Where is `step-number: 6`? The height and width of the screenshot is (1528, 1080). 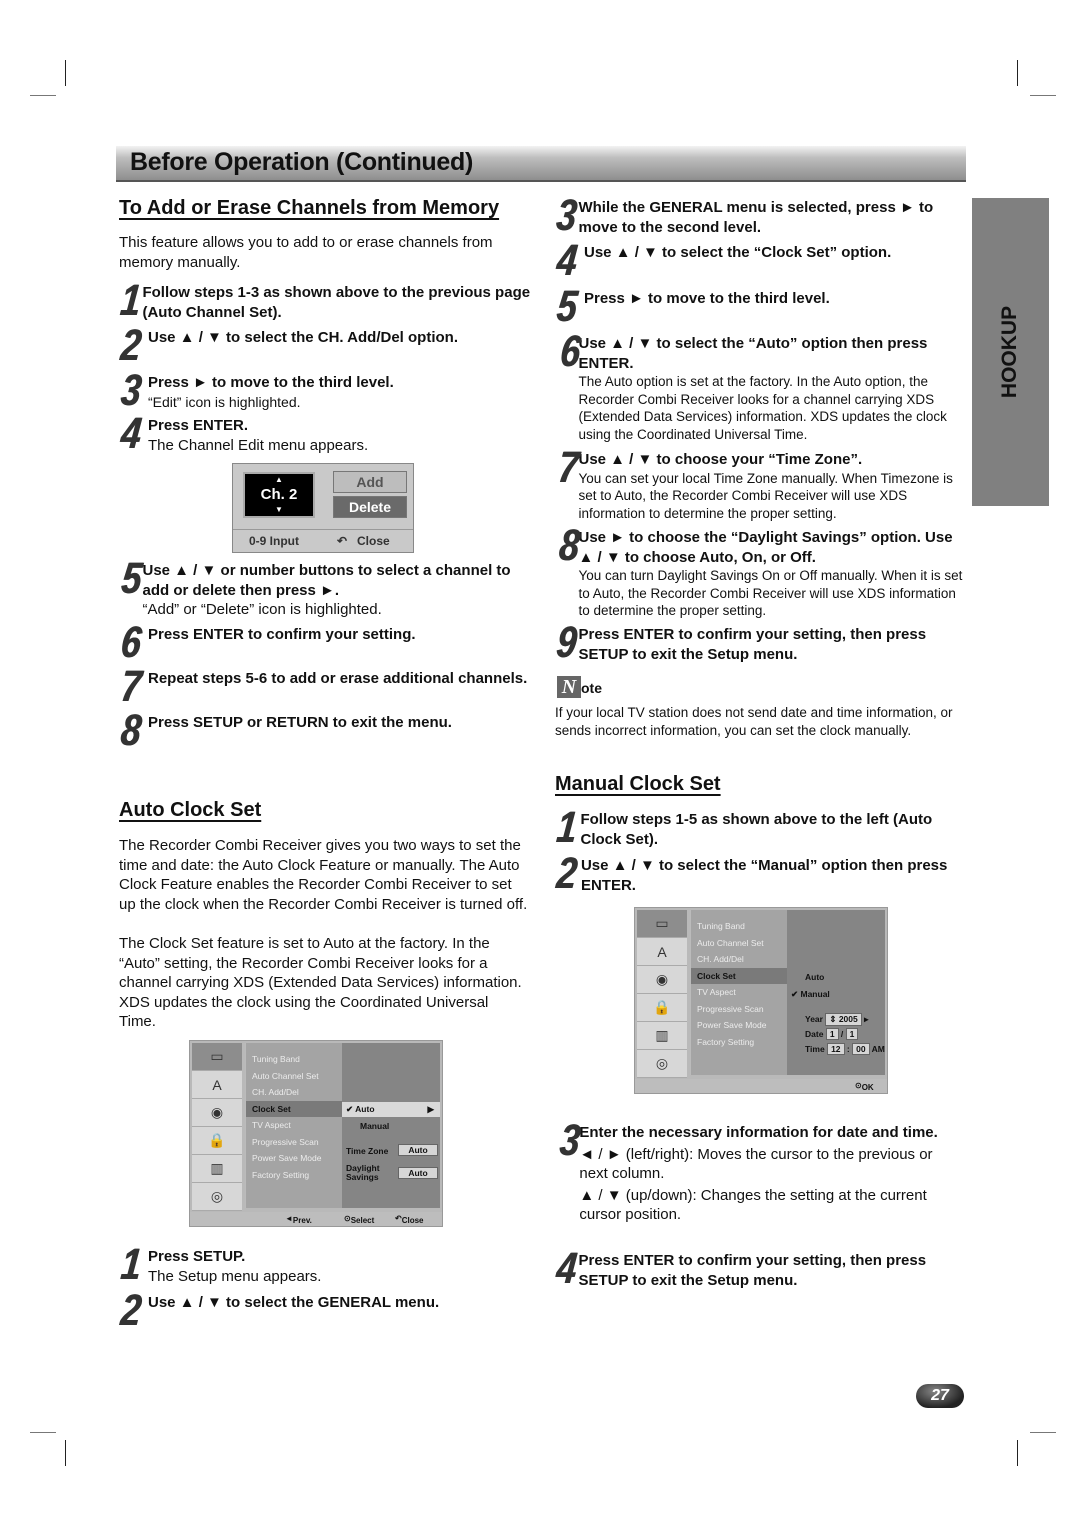
step-number: 6 is located at coordinates (570, 351).